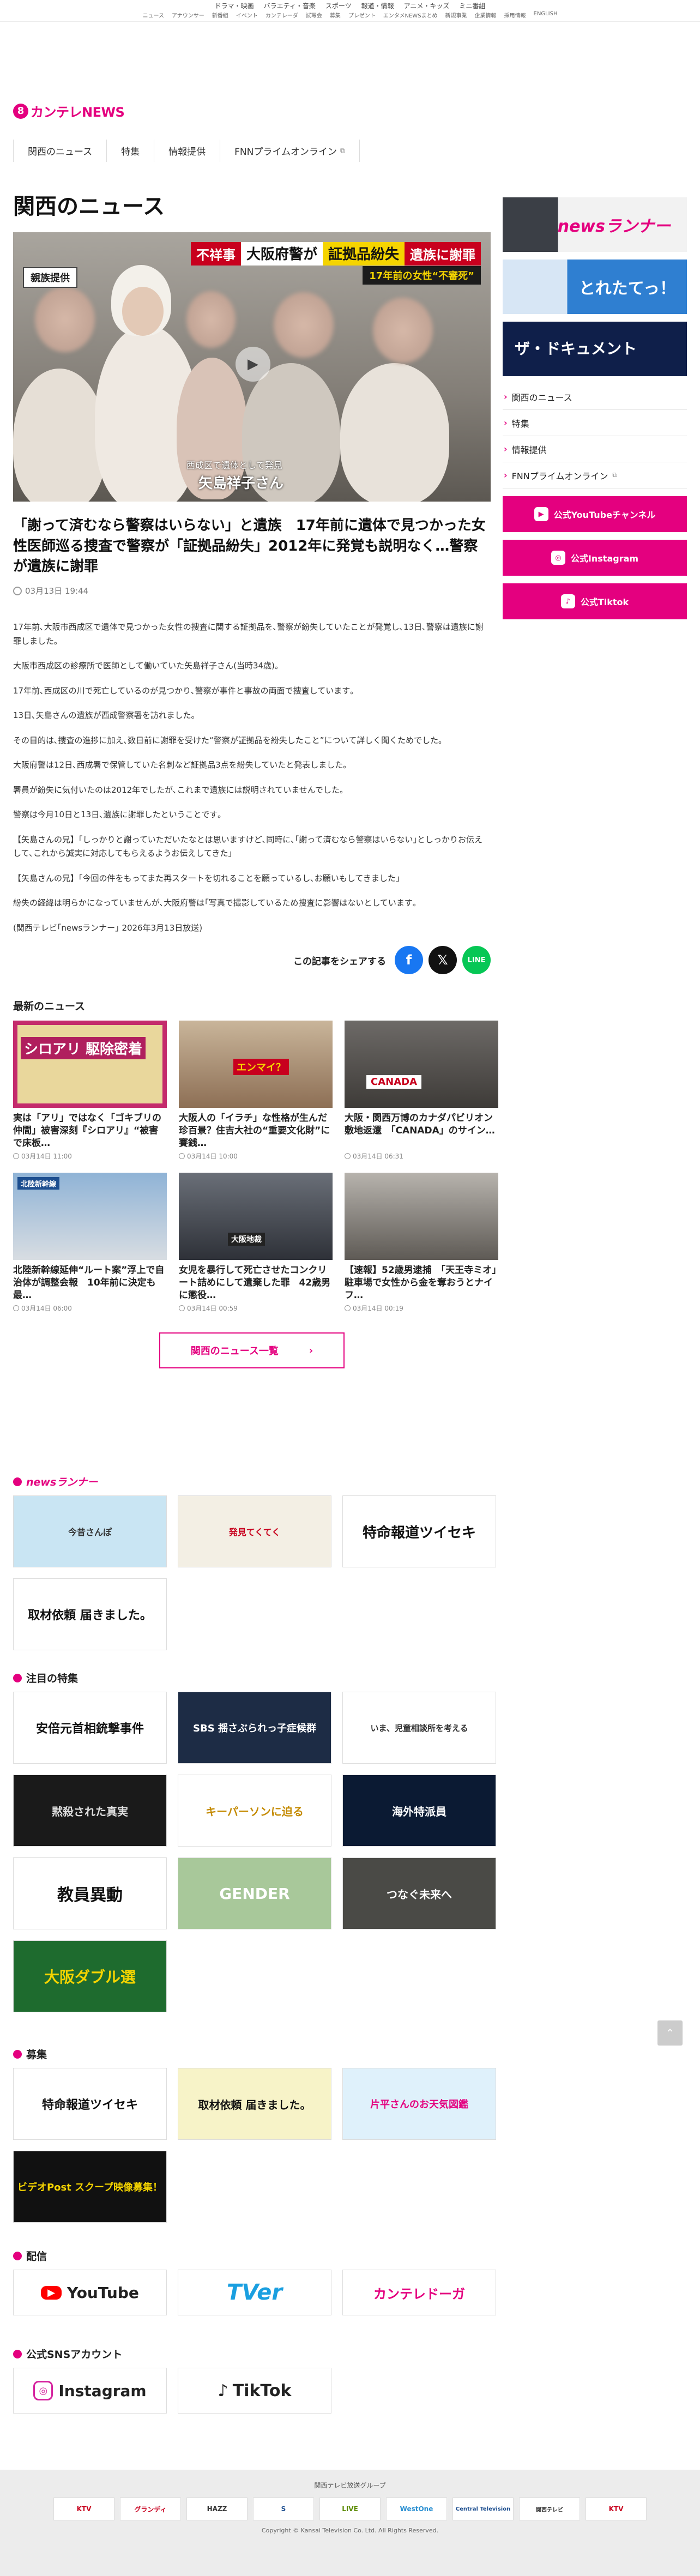  Describe the element at coordinates (90, 1811) in the screenshot. I see `feature-banner: 黙殺された真実` at that location.